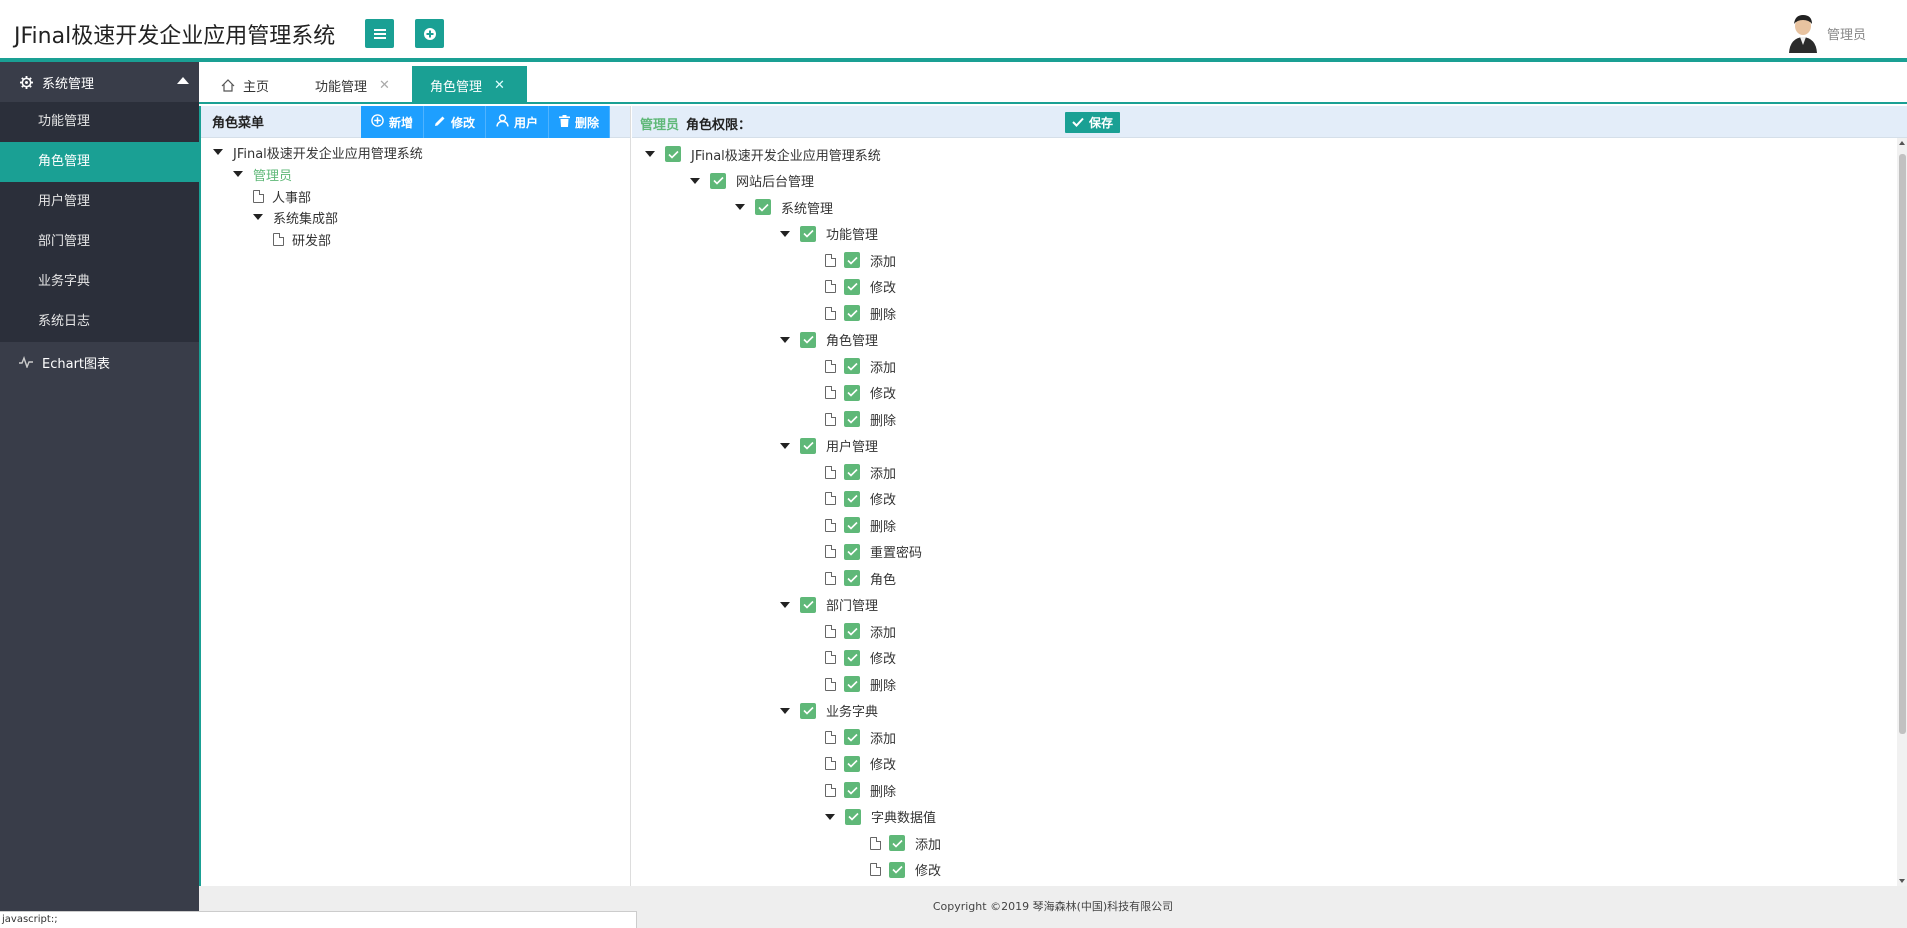  I want to click on permission-branch-node: 部门管理, so click(829, 605).